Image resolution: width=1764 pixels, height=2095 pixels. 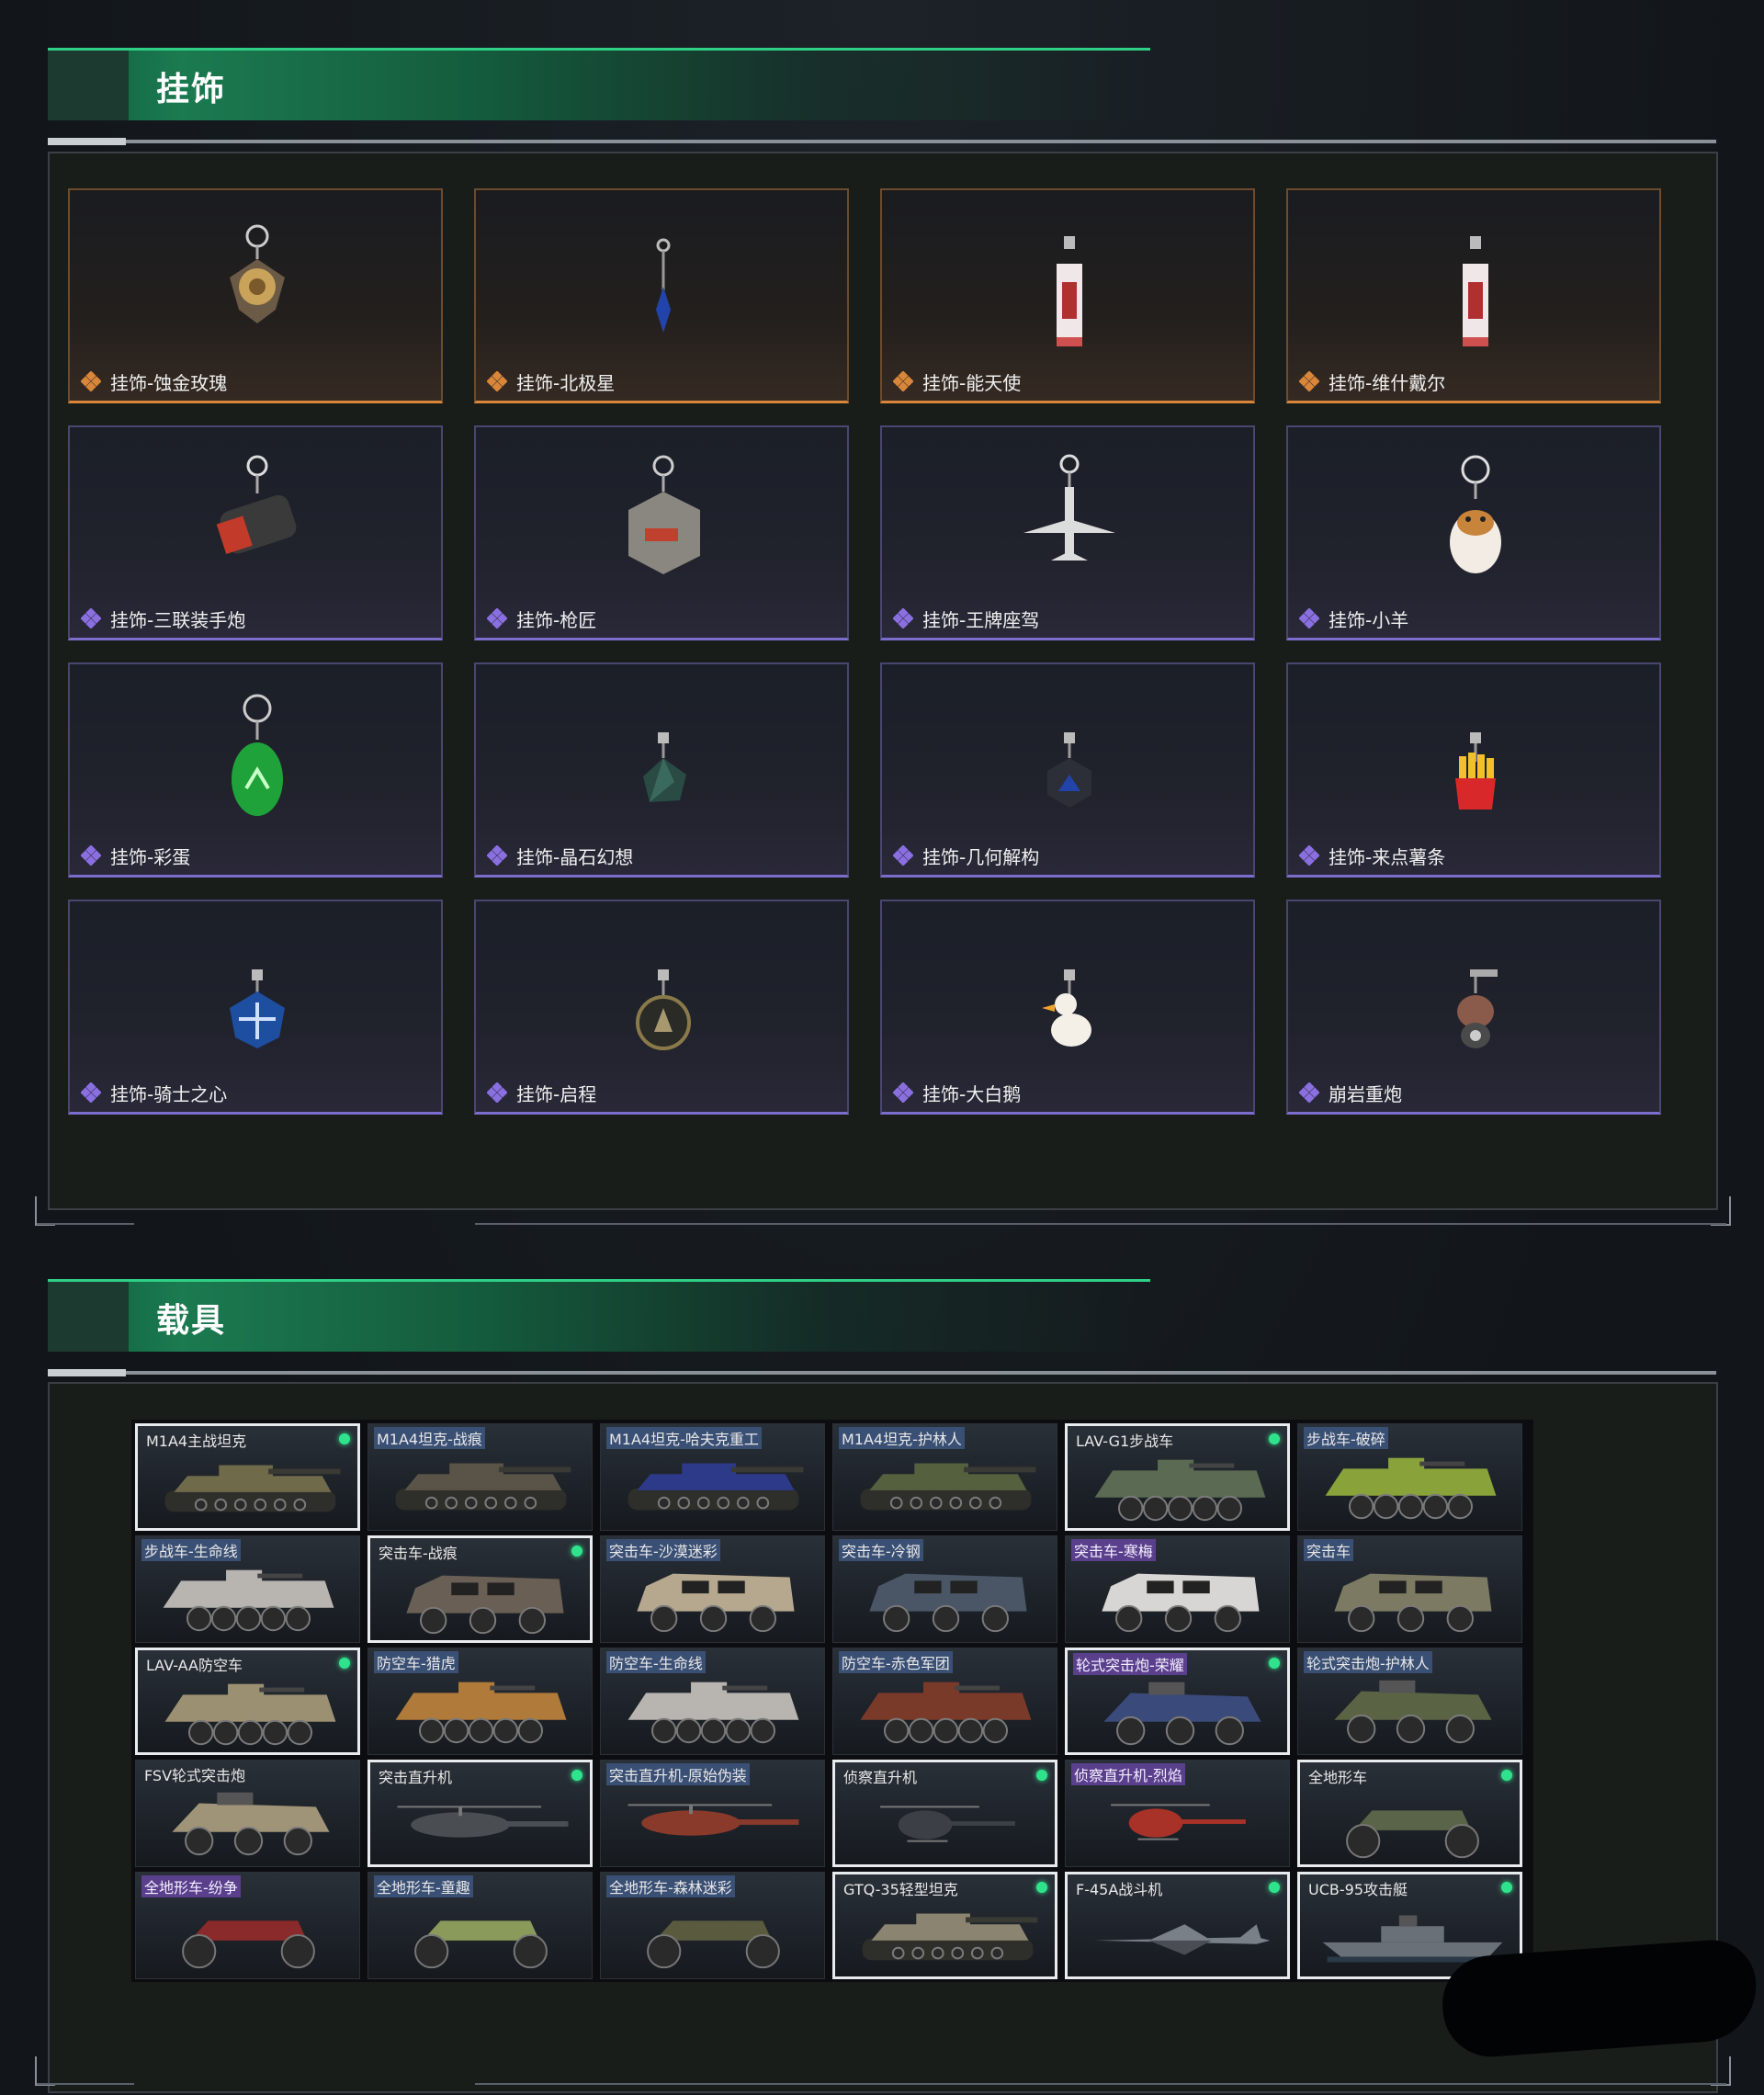 I want to click on charm-card: 挂饰-维什戴尔, so click(x=1473, y=295).